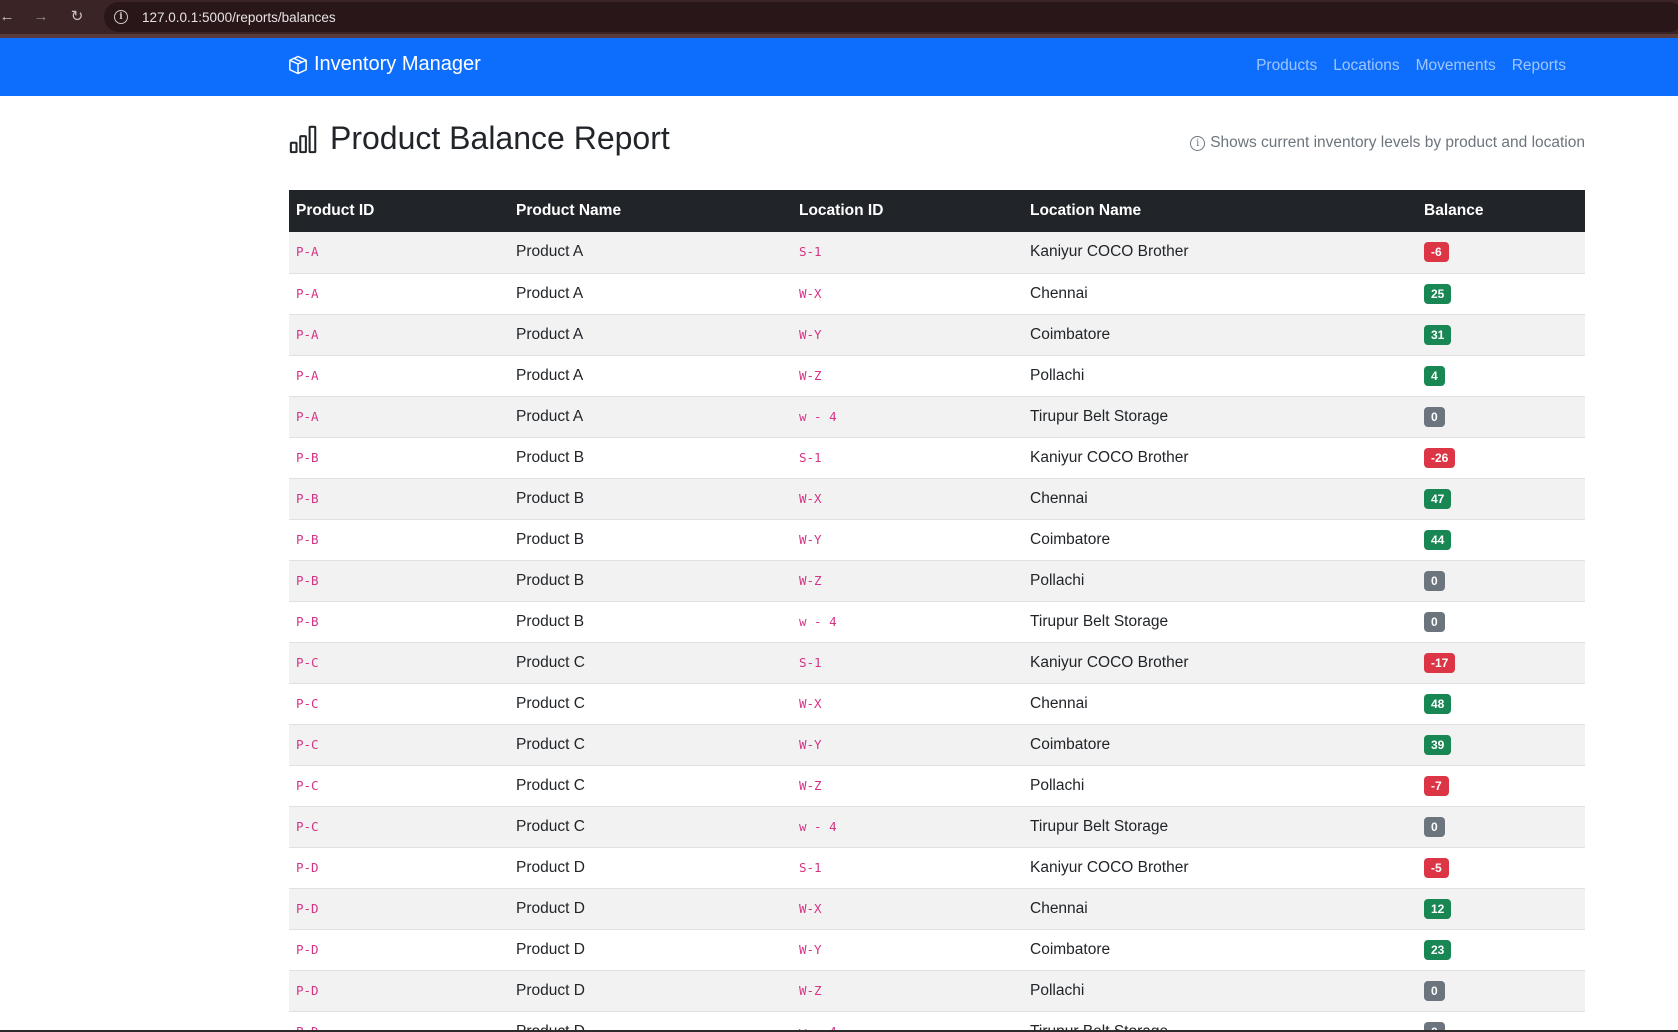  What do you see at coordinates (937, 416) in the screenshot?
I see `table-row: P-A Product A w - 4 Tirupur Belt Storage 0` at bounding box center [937, 416].